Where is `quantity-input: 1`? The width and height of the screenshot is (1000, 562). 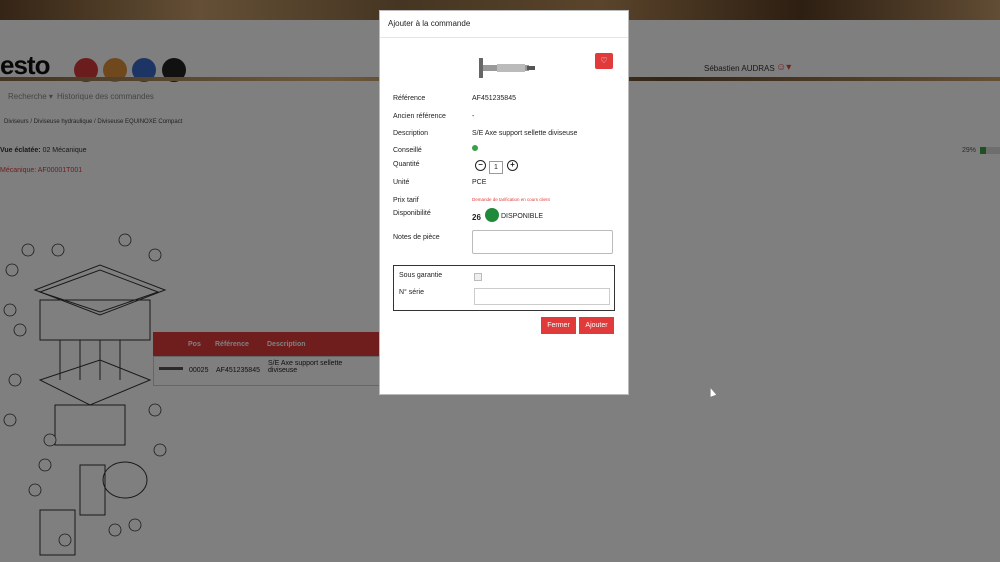
quantity-input: 1 is located at coordinates (496, 167).